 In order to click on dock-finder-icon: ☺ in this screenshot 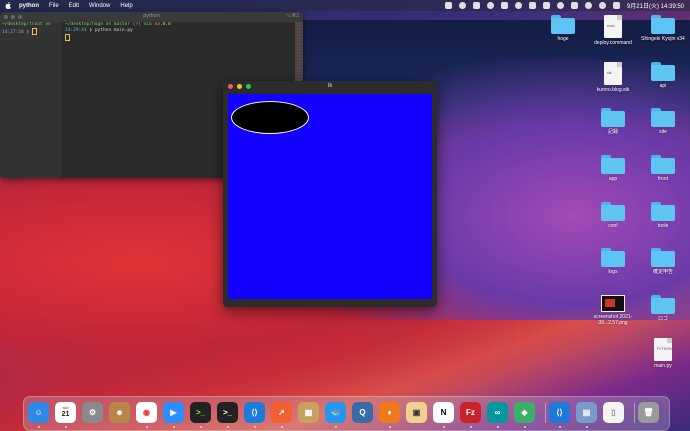, I will do `click(38, 412)`.